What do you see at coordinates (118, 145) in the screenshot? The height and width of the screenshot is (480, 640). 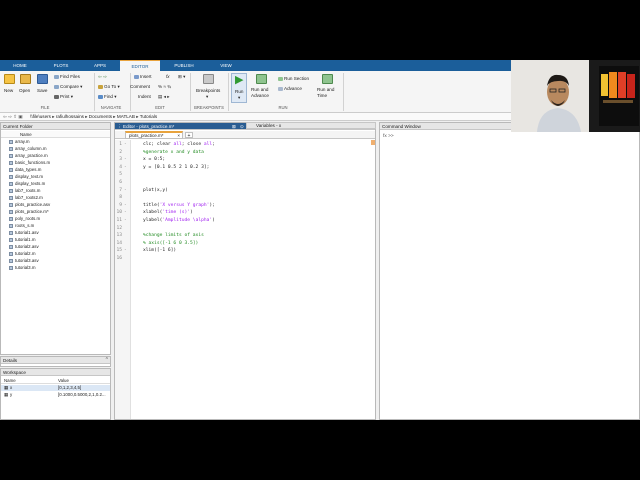 I see `line-number: 1` at bounding box center [118, 145].